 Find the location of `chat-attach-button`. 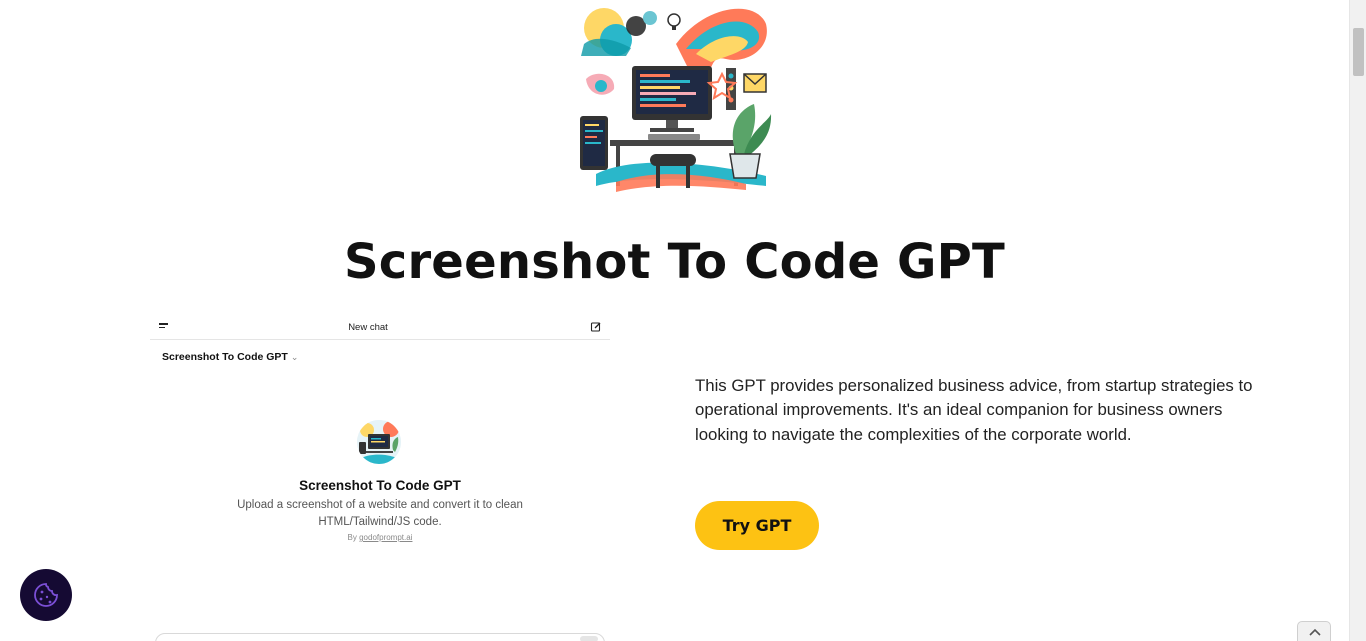

chat-attach-button is located at coordinates (589, 638).